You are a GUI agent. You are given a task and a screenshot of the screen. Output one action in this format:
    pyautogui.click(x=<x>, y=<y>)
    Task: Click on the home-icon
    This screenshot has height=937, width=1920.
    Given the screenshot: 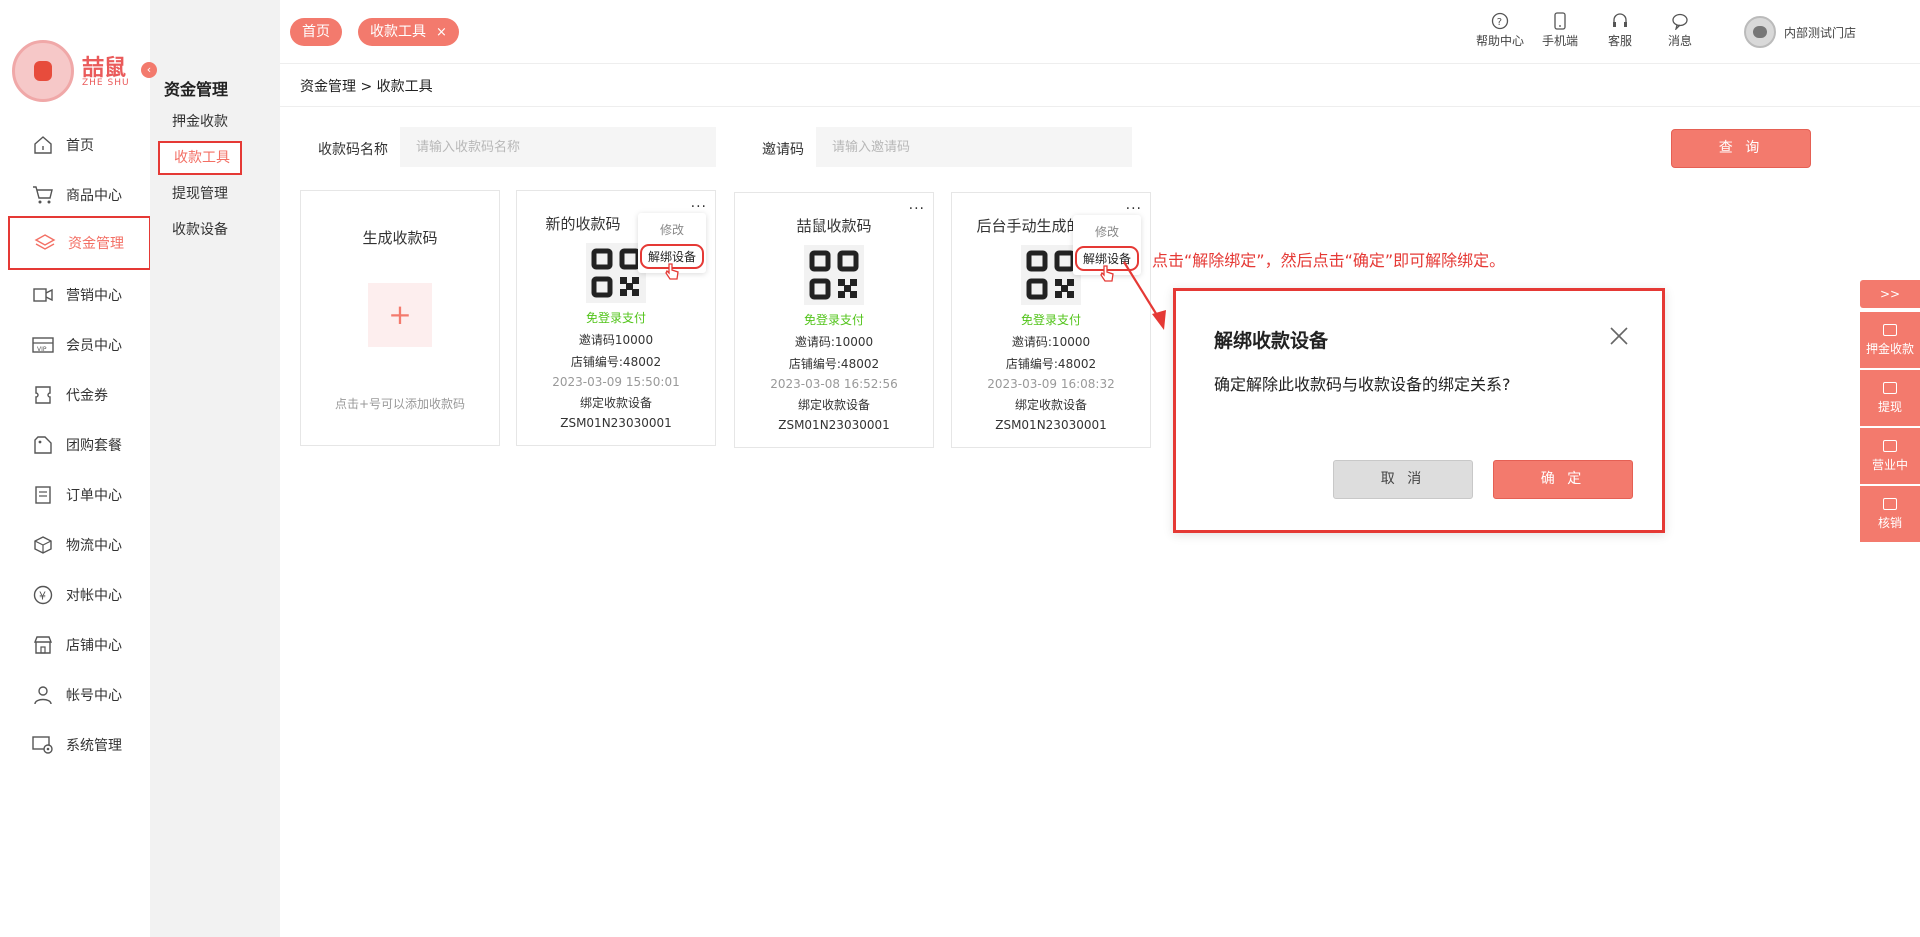 What is the action you would take?
    pyautogui.click(x=43, y=145)
    